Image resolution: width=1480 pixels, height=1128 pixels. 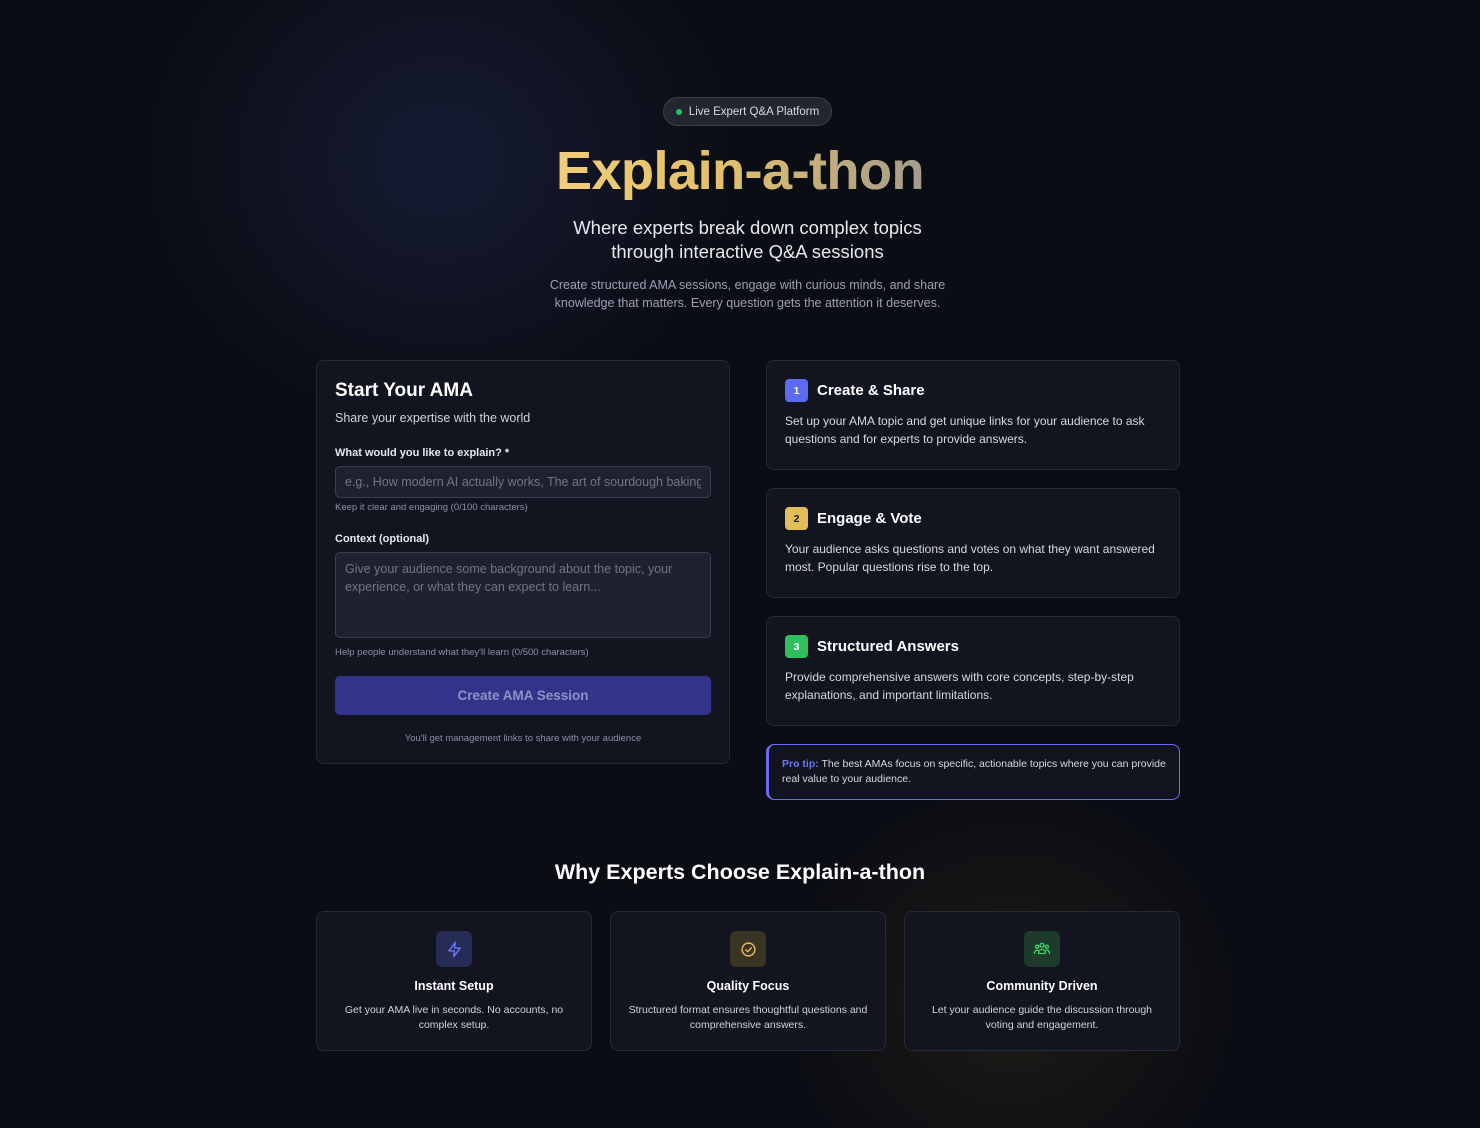 What do you see at coordinates (748, 986) in the screenshot?
I see `feature-title: Quality Focus` at bounding box center [748, 986].